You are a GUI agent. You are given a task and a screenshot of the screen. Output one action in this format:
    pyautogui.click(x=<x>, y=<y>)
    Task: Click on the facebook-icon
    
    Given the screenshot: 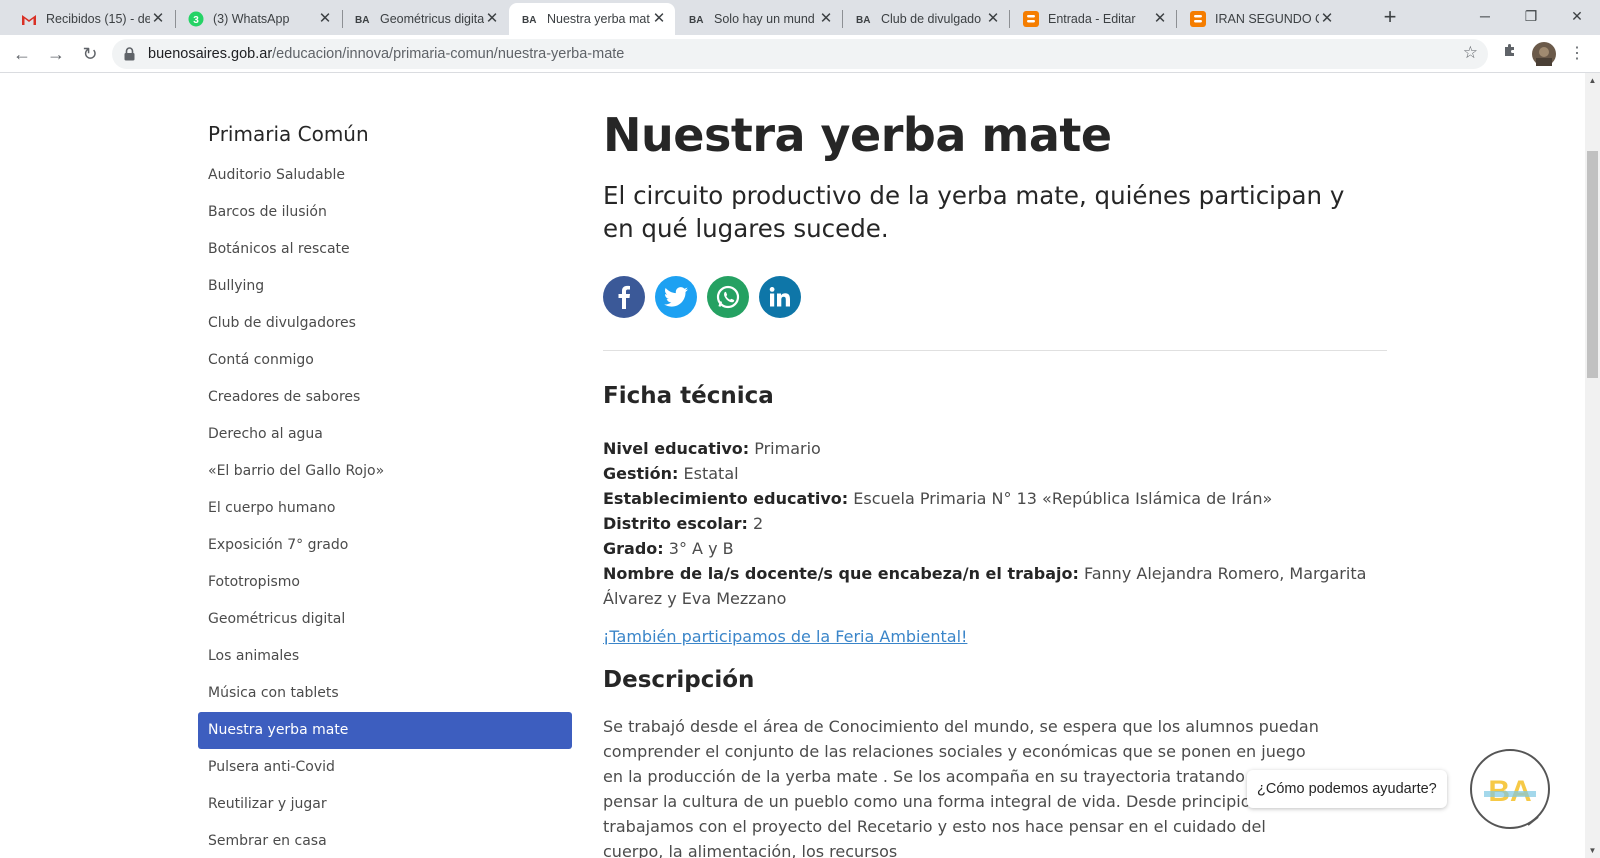 What is the action you would take?
    pyautogui.click(x=624, y=297)
    